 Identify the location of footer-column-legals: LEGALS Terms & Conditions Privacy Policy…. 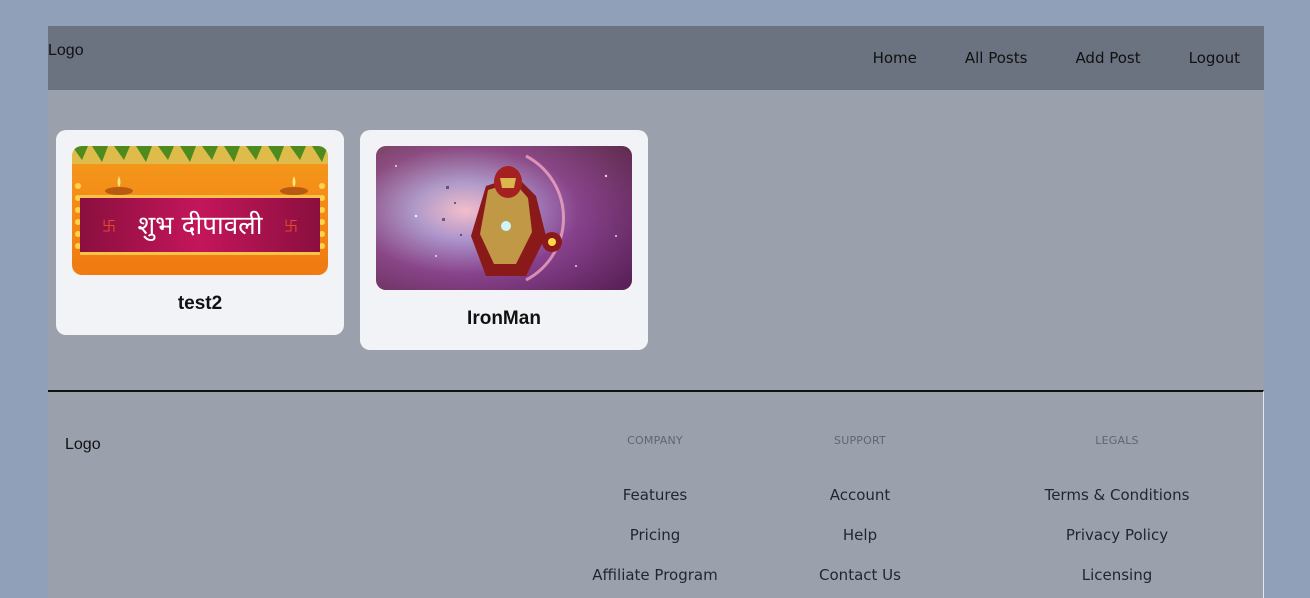
(1117, 514).